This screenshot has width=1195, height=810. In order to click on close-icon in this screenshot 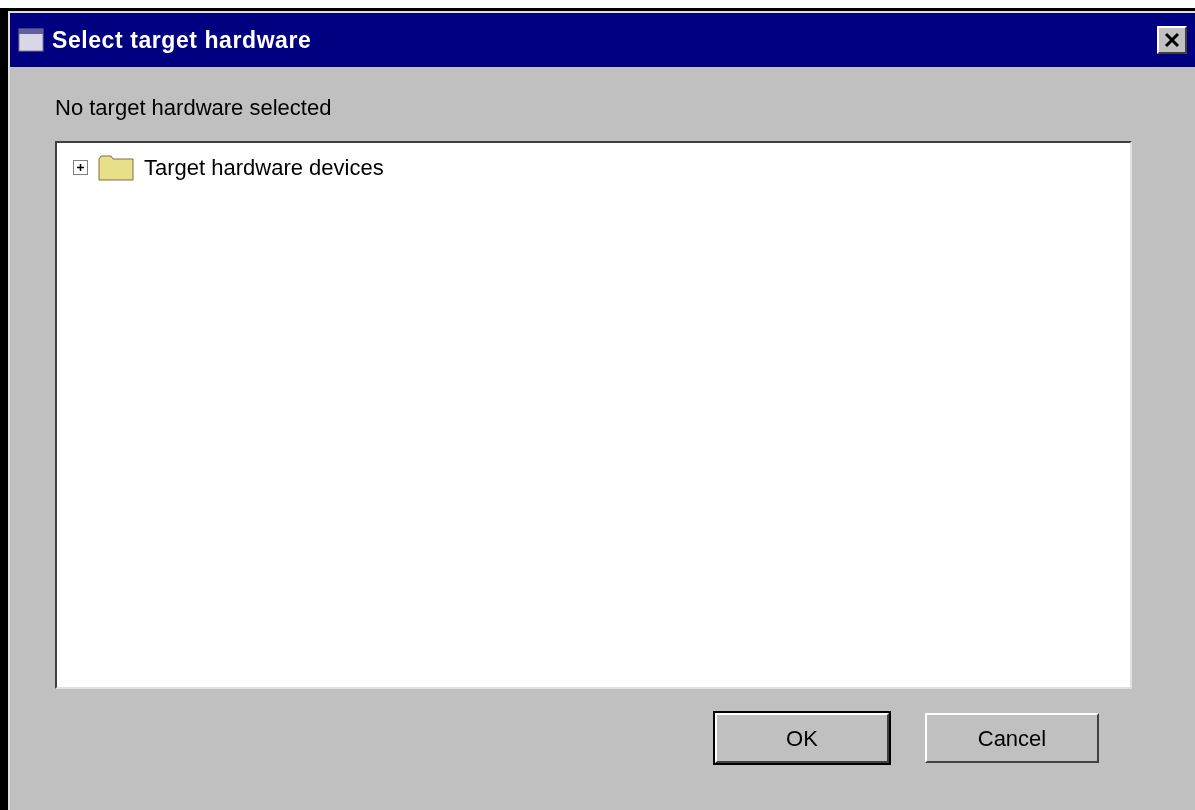, I will do `click(1172, 40)`.